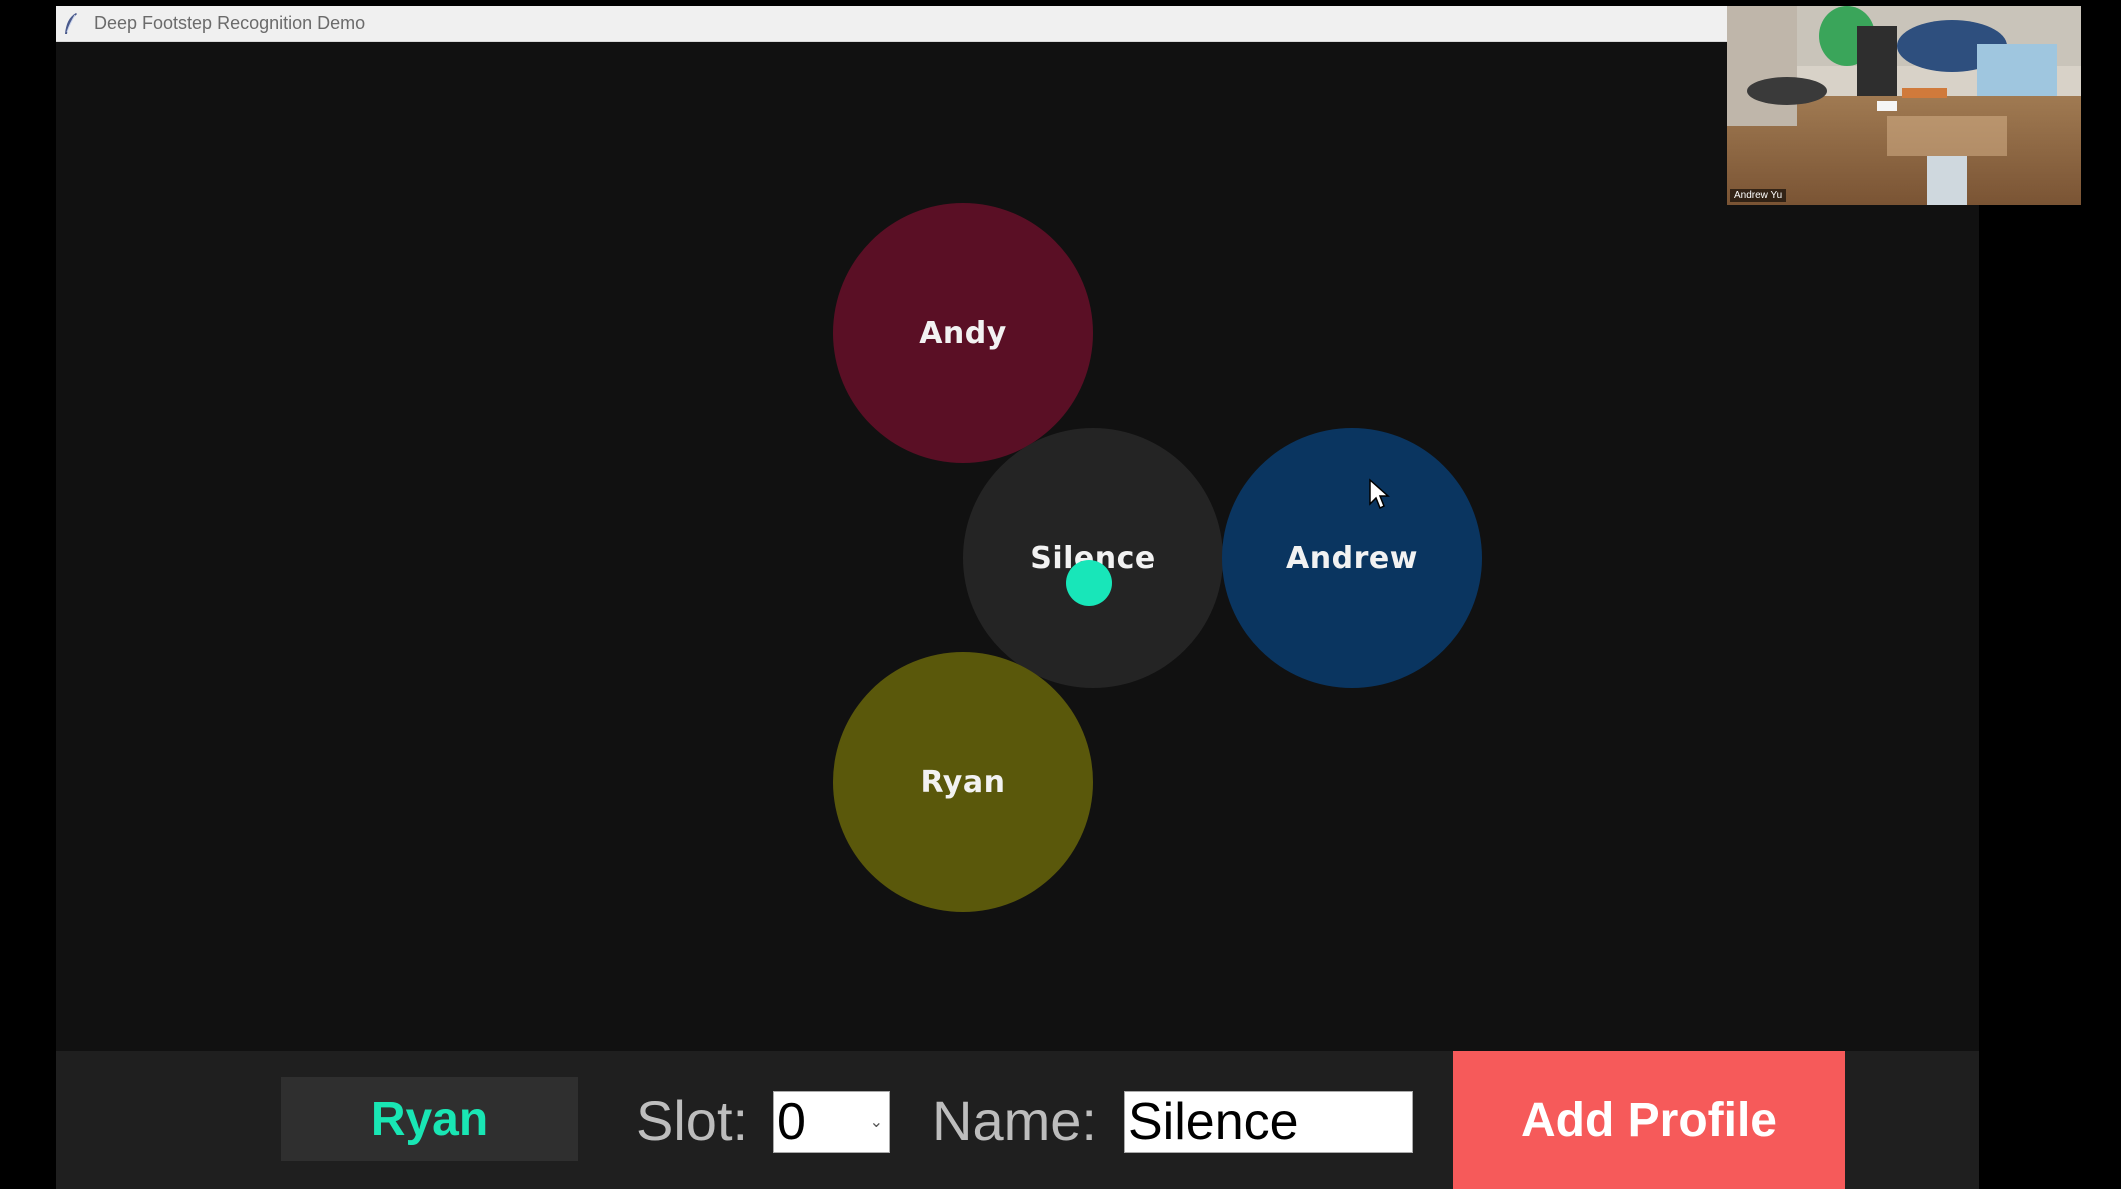 Image resolution: width=2121 pixels, height=1189 pixels. I want to click on feather-icon, so click(71, 24).